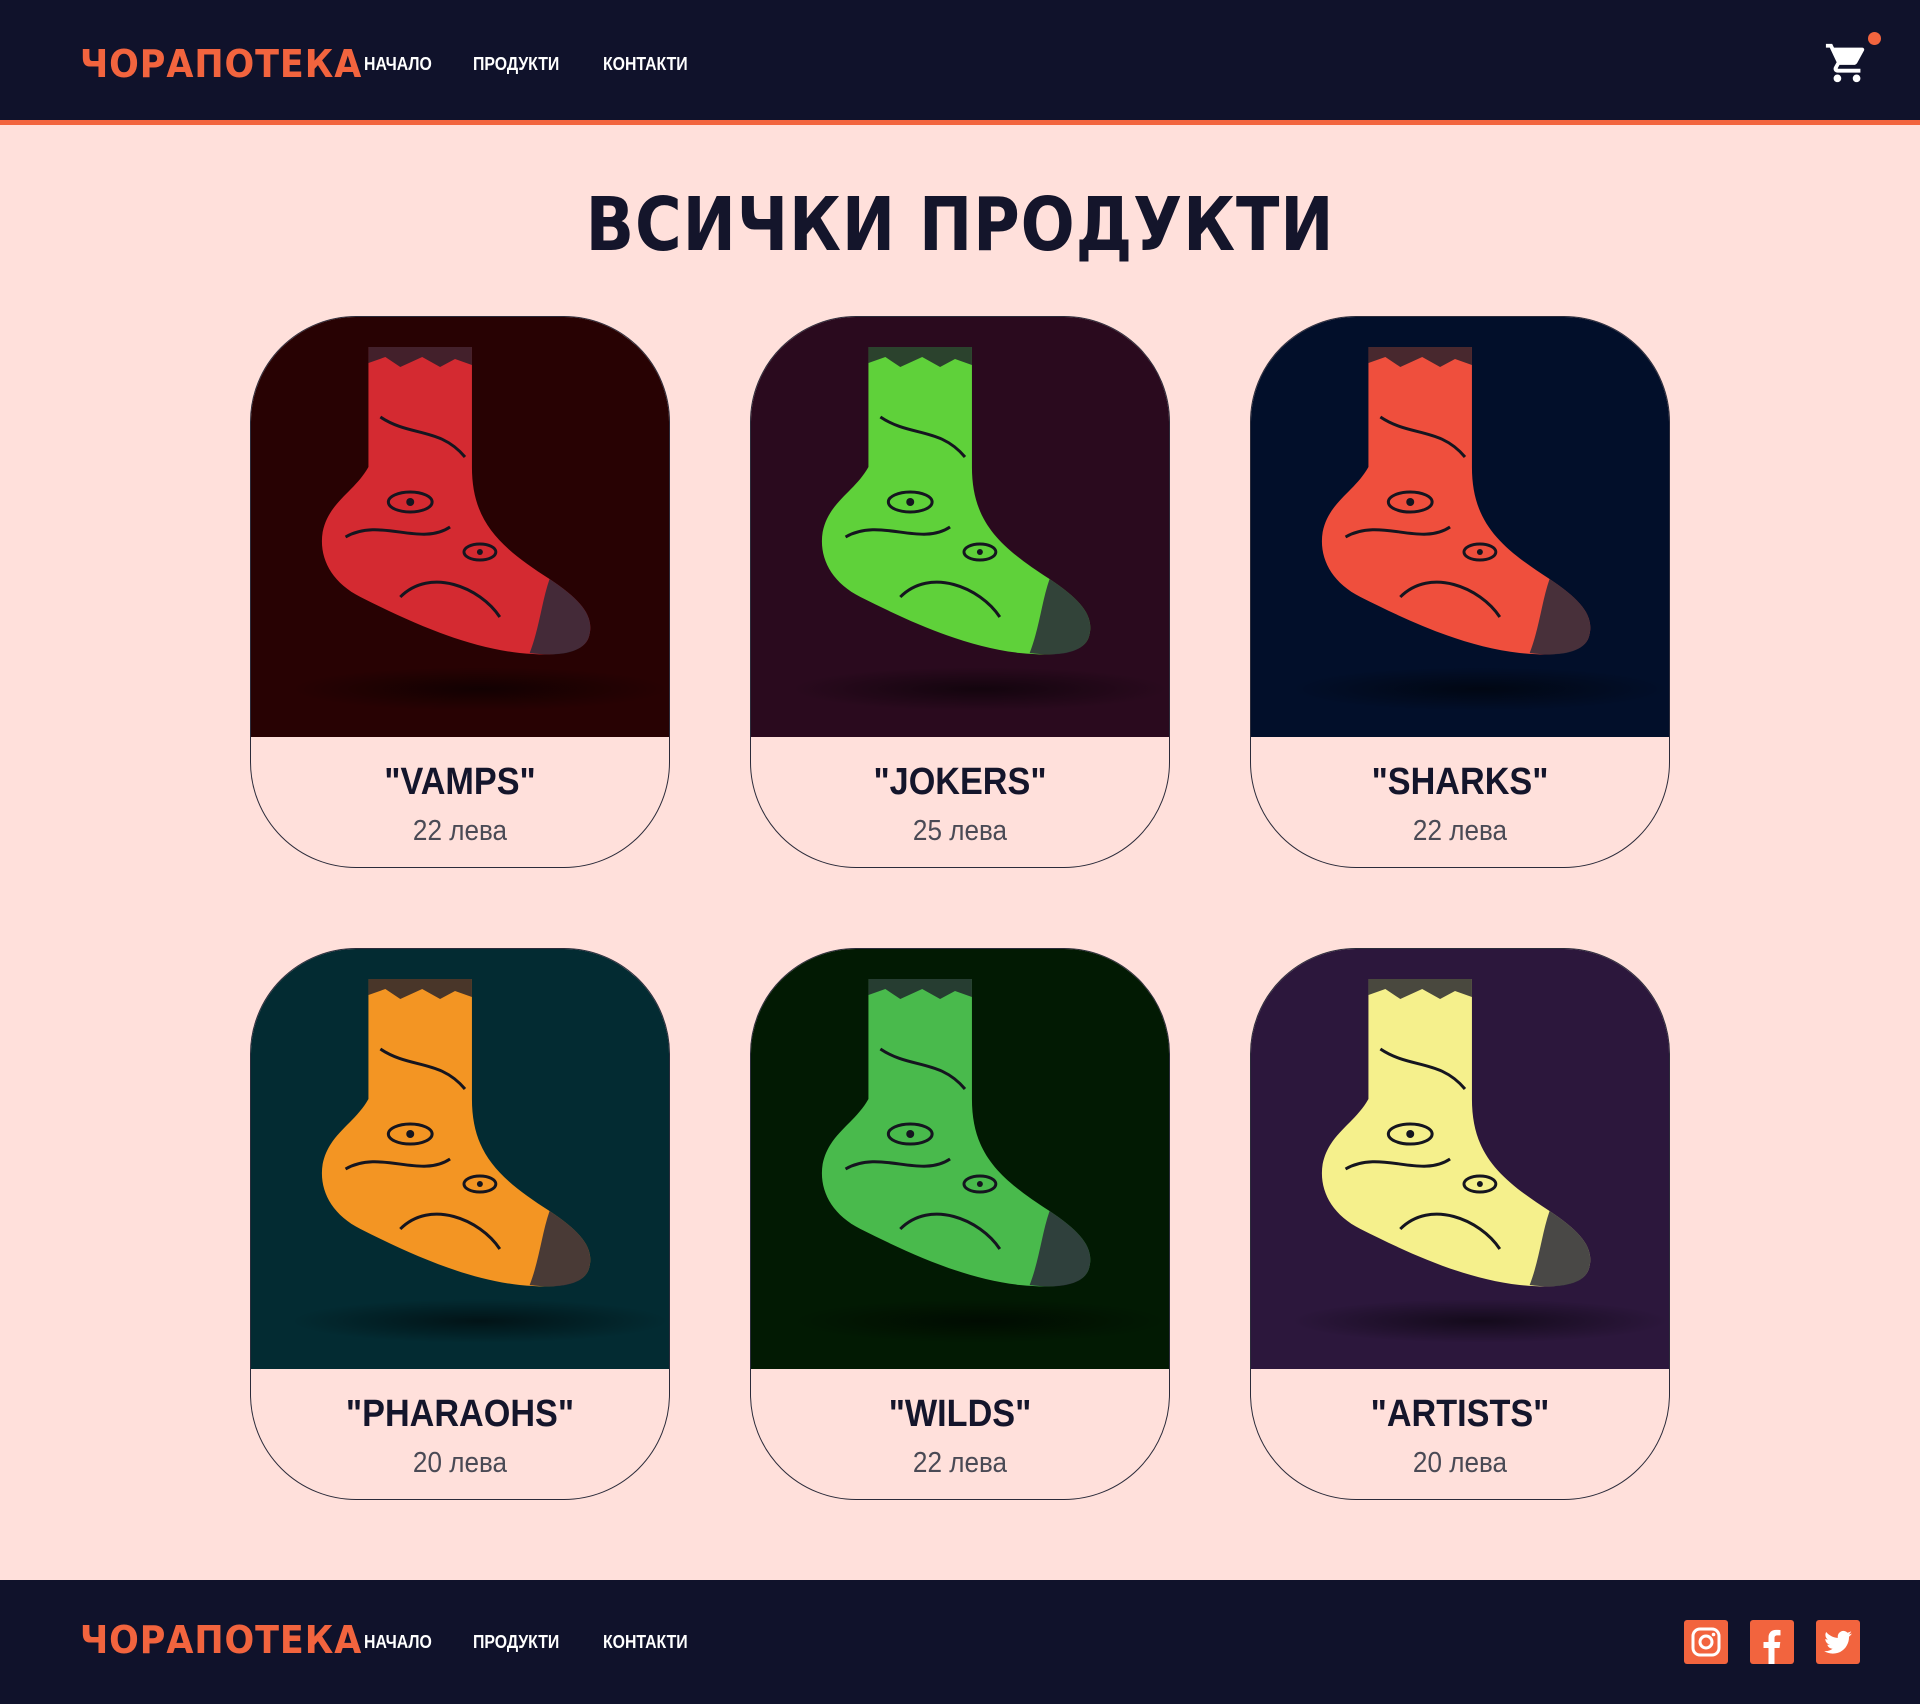 The width and height of the screenshot is (1920, 1704). I want to click on main-nav: НАЧАЛО ПРОДУКТИ КОНТАКТИ, so click(531, 64).